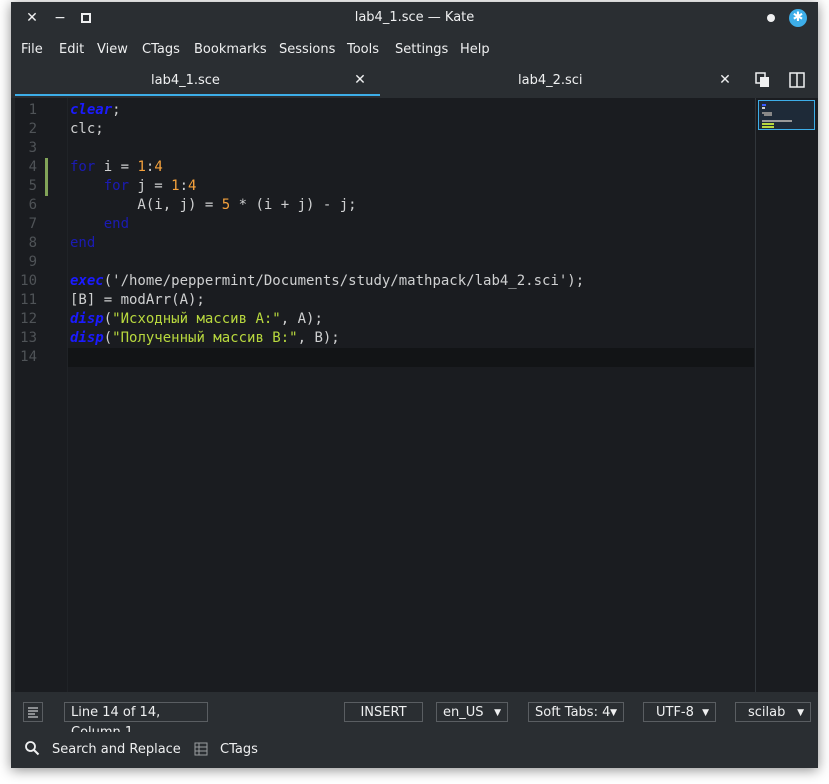  I want to click on syntax-label: scilab, so click(767, 712).